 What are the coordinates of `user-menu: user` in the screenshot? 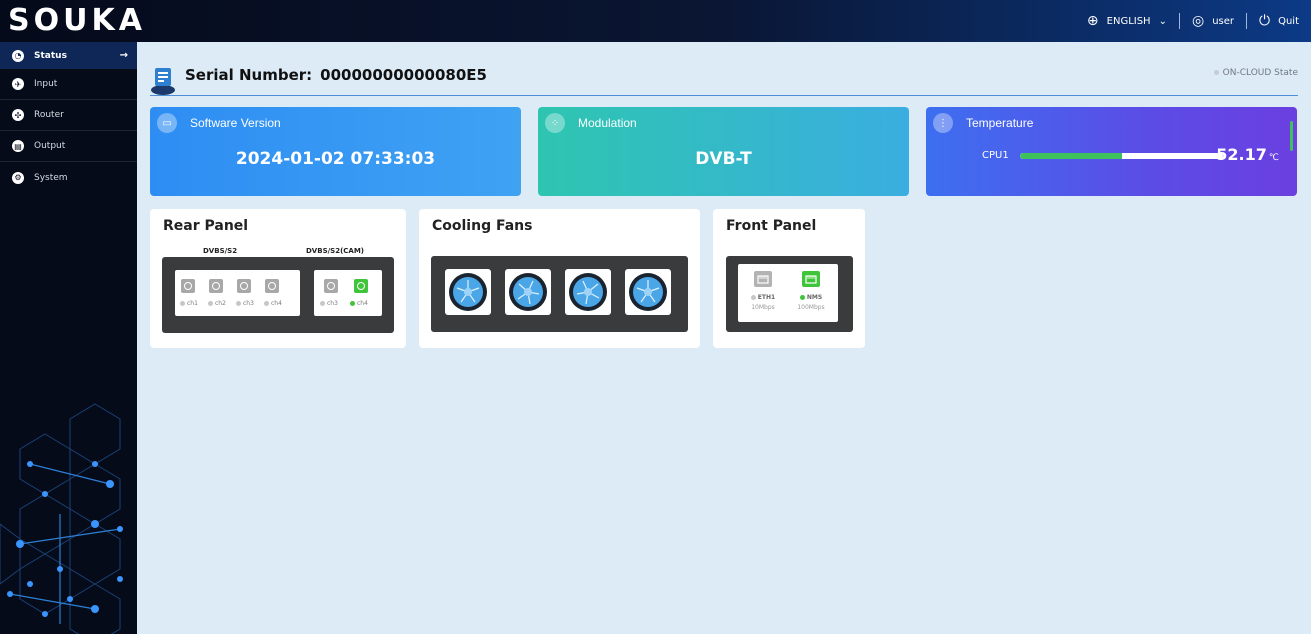 It's located at (1223, 21).